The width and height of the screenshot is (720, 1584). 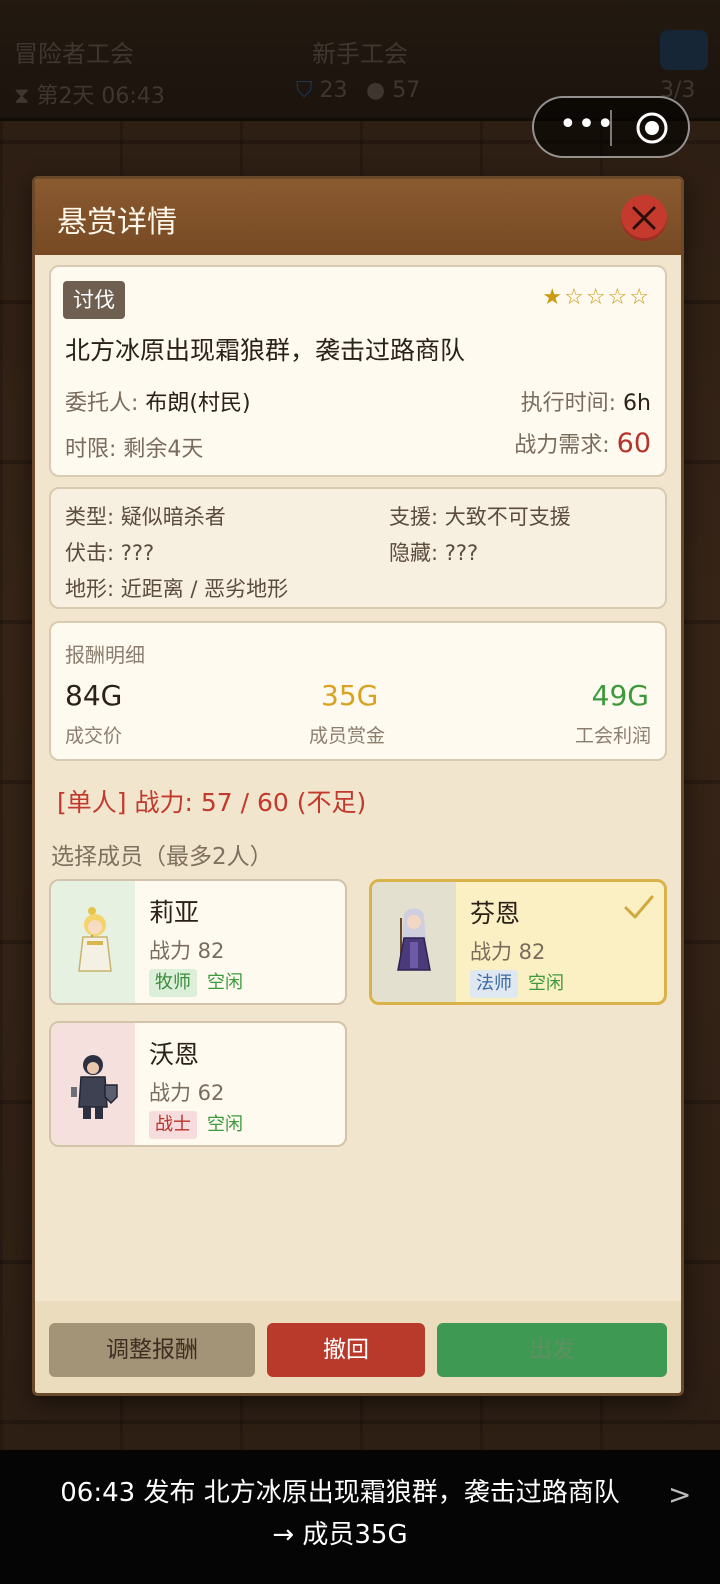 What do you see at coordinates (174, 912) in the screenshot?
I see `member-name: 莉亚` at bounding box center [174, 912].